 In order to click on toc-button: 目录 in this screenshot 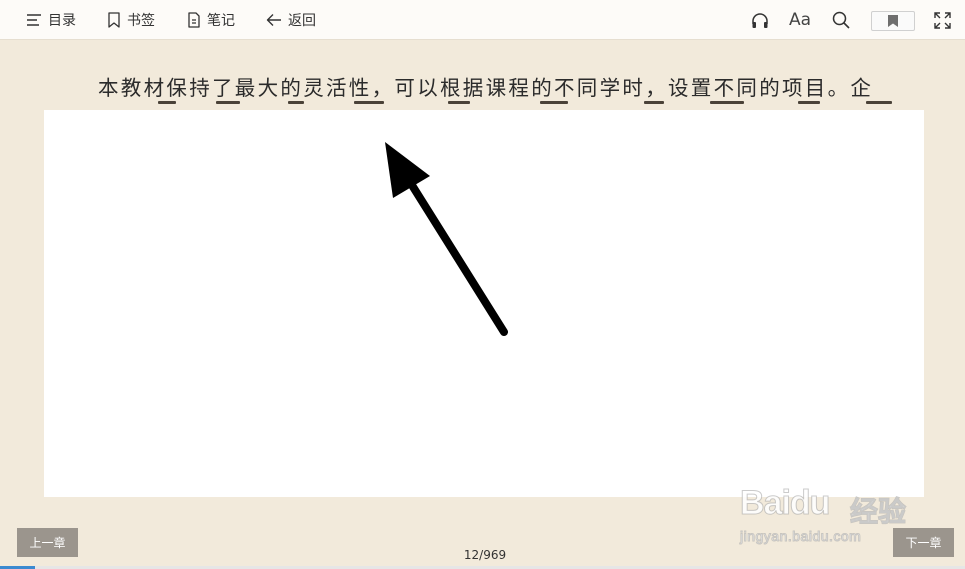, I will do `click(51, 20)`.